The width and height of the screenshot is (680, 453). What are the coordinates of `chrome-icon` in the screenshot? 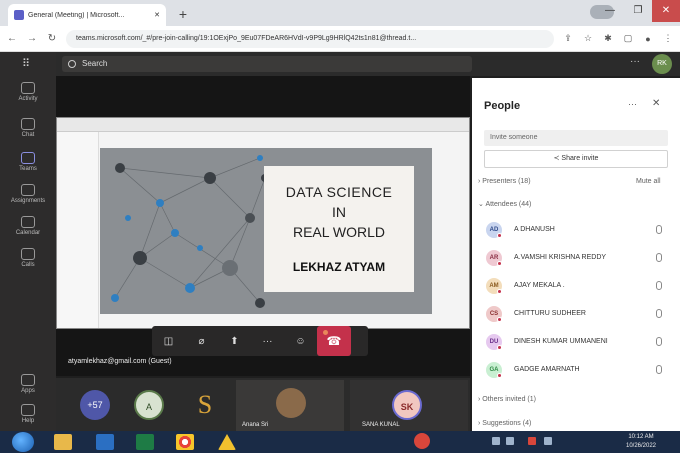 It's located at (185, 442).